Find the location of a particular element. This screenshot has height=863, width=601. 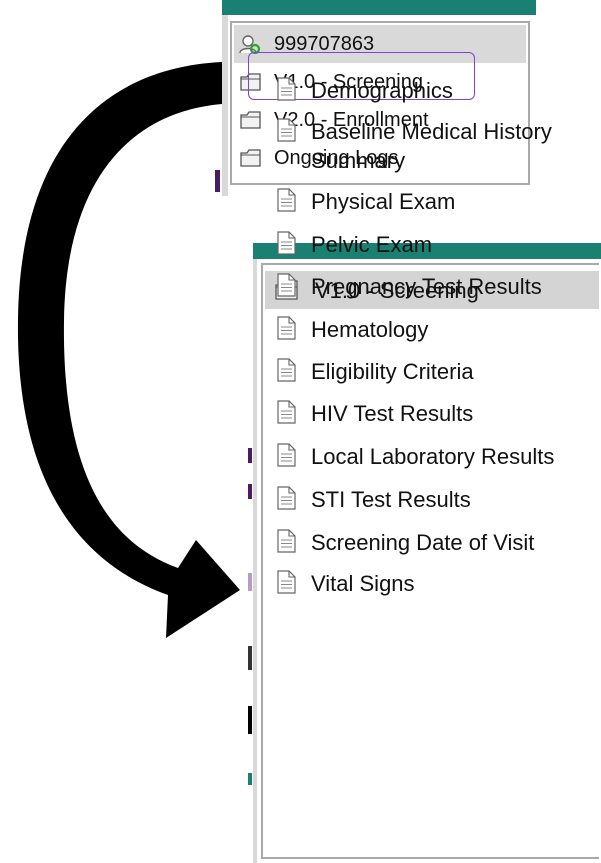

tree-item-text: Pregnancy Test Results is located at coordinates (426, 286).